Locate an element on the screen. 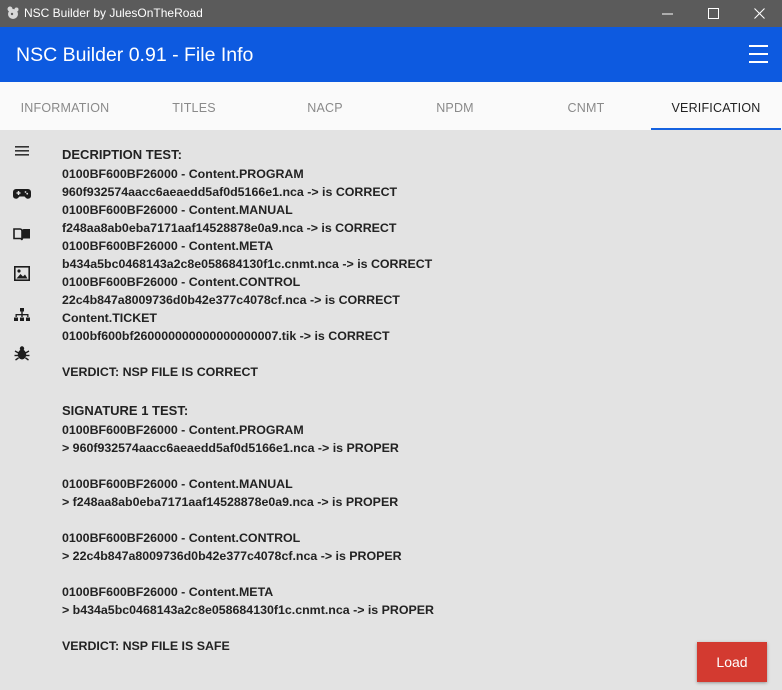 The height and width of the screenshot is (690, 782). sidenav-debug-button is located at coordinates (22, 353).